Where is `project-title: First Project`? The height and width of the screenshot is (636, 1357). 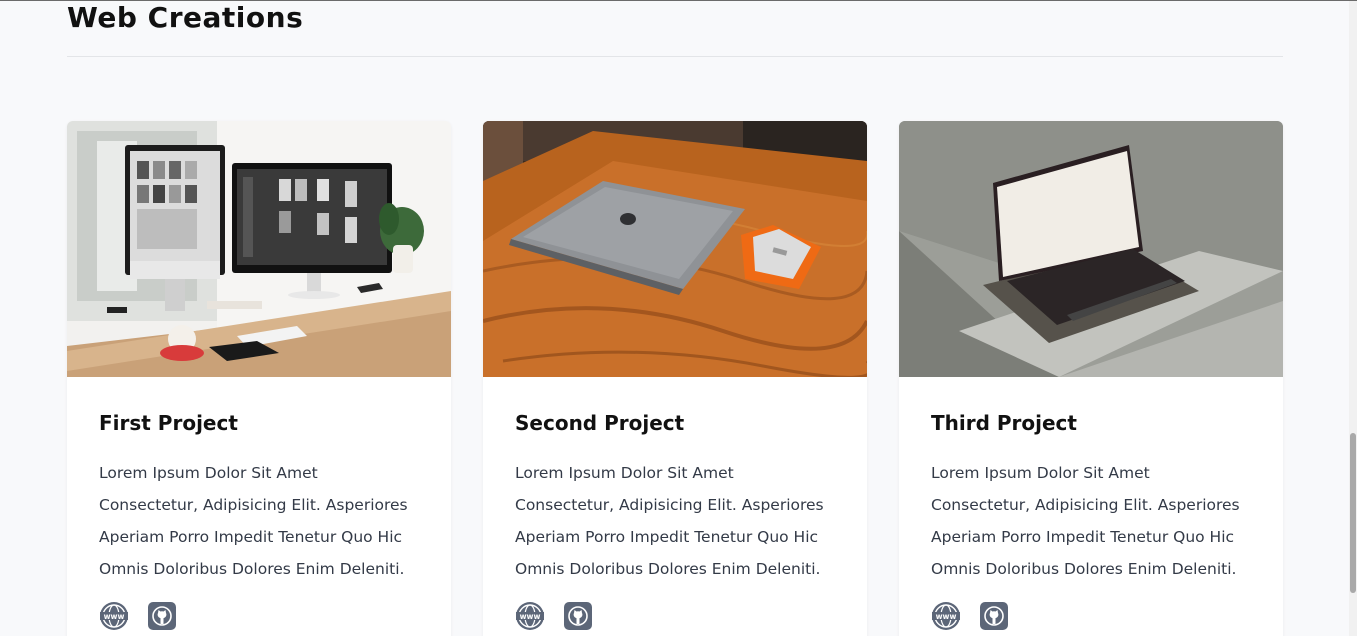
project-title: First Project is located at coordinates (168, 423).